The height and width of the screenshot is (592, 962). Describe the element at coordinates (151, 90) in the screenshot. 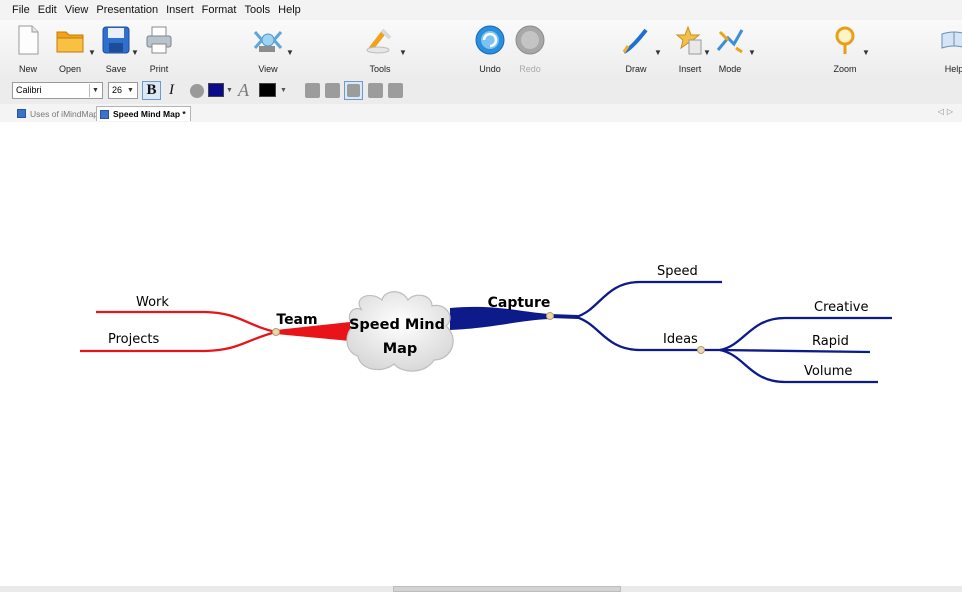

I see `bold-button: B` at that location.